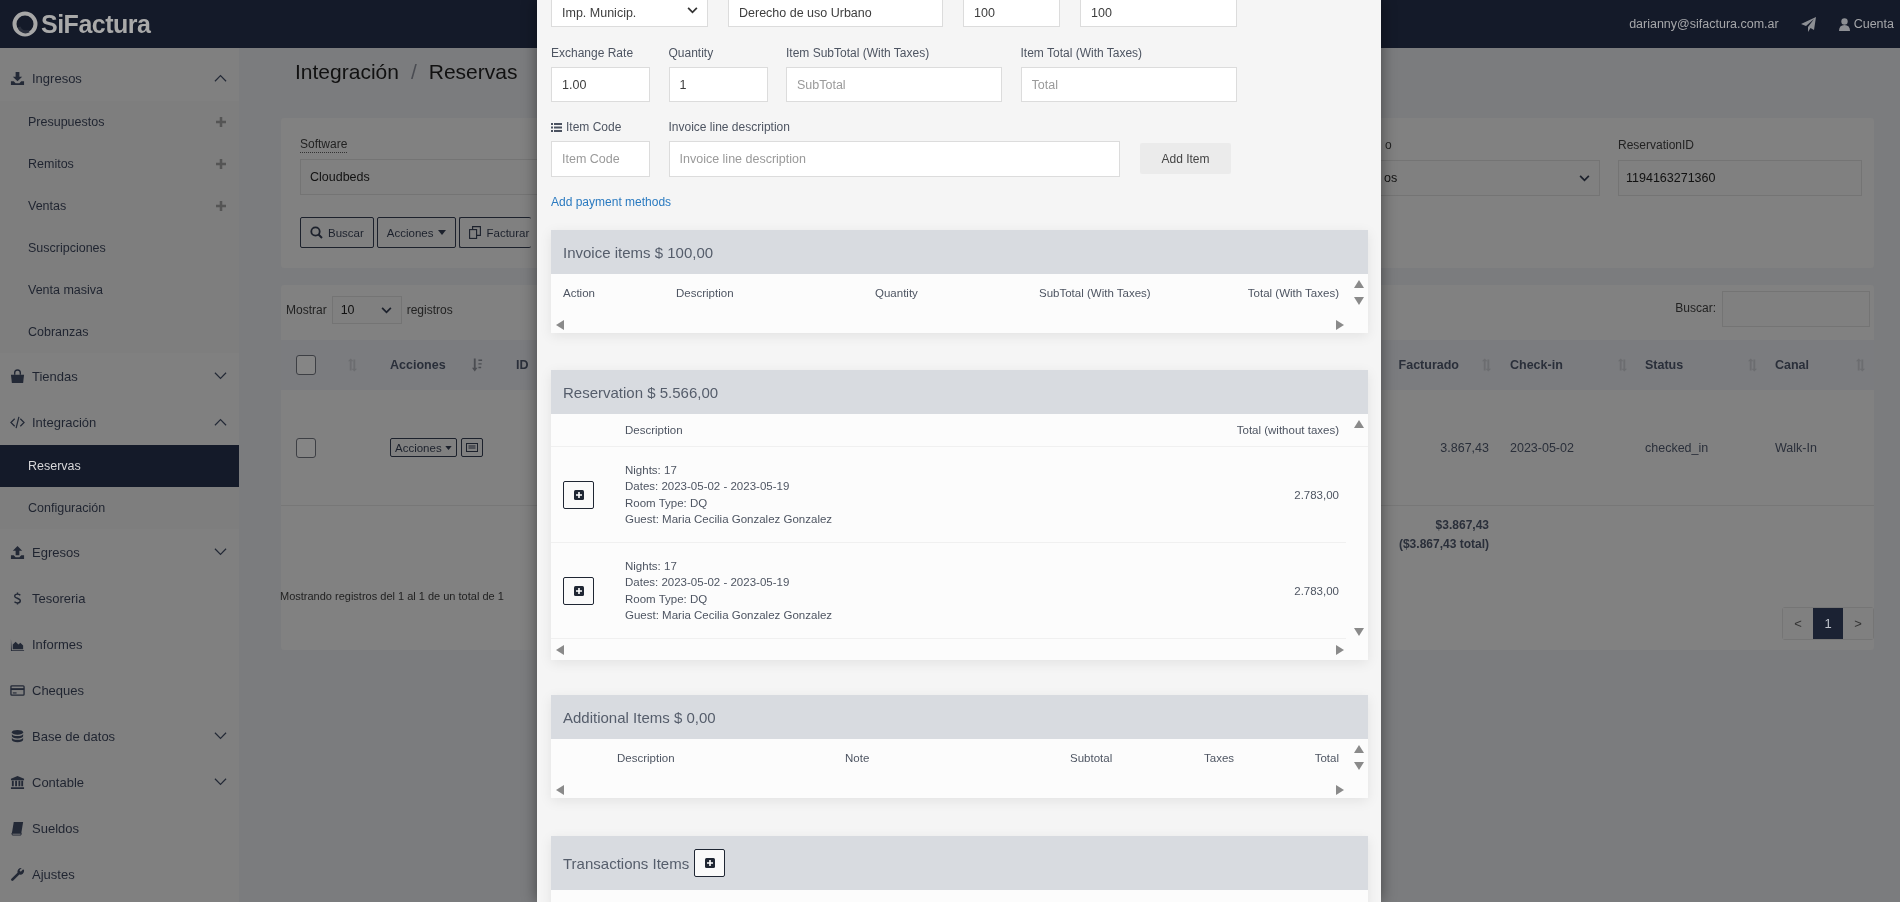  I want to click on page-button: 1, so click(1828, 623).